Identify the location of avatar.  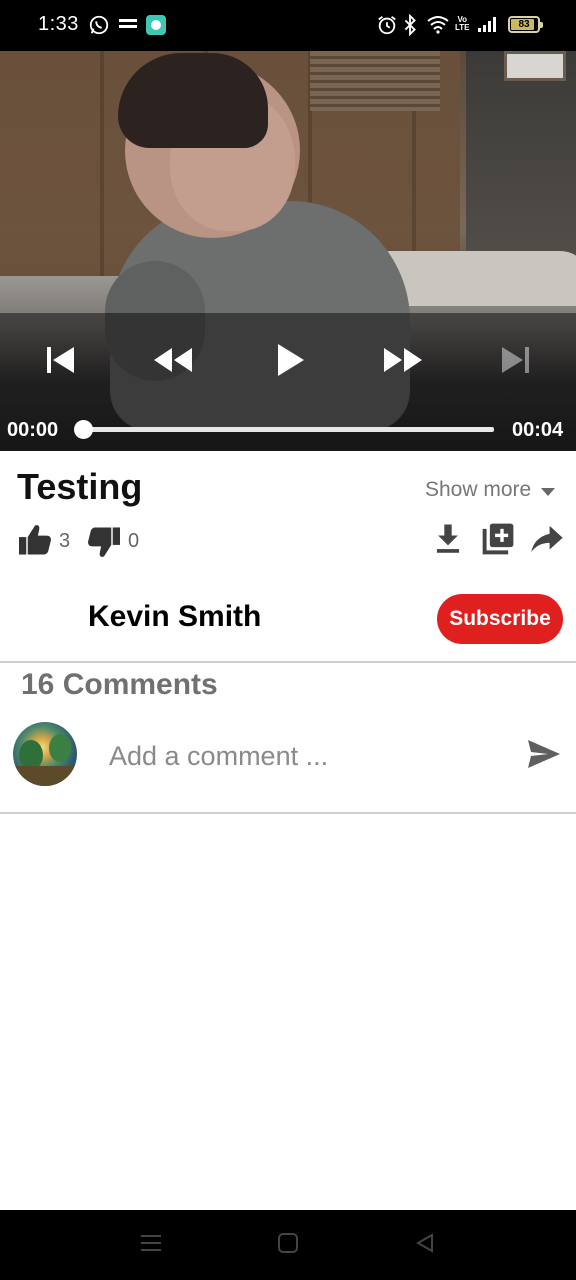
(45, 754).